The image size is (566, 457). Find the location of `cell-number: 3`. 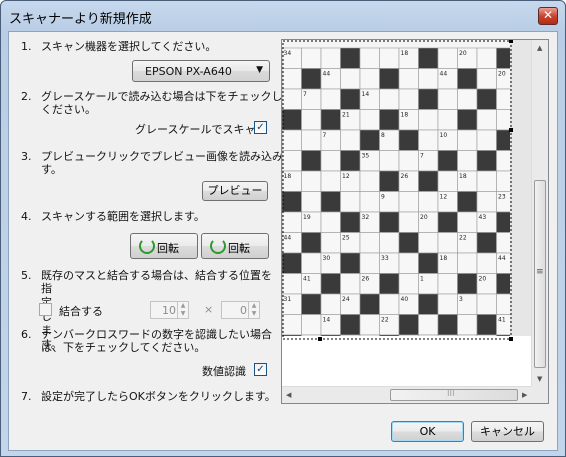

cell-number: 3 is located at coordinates (461, 299).